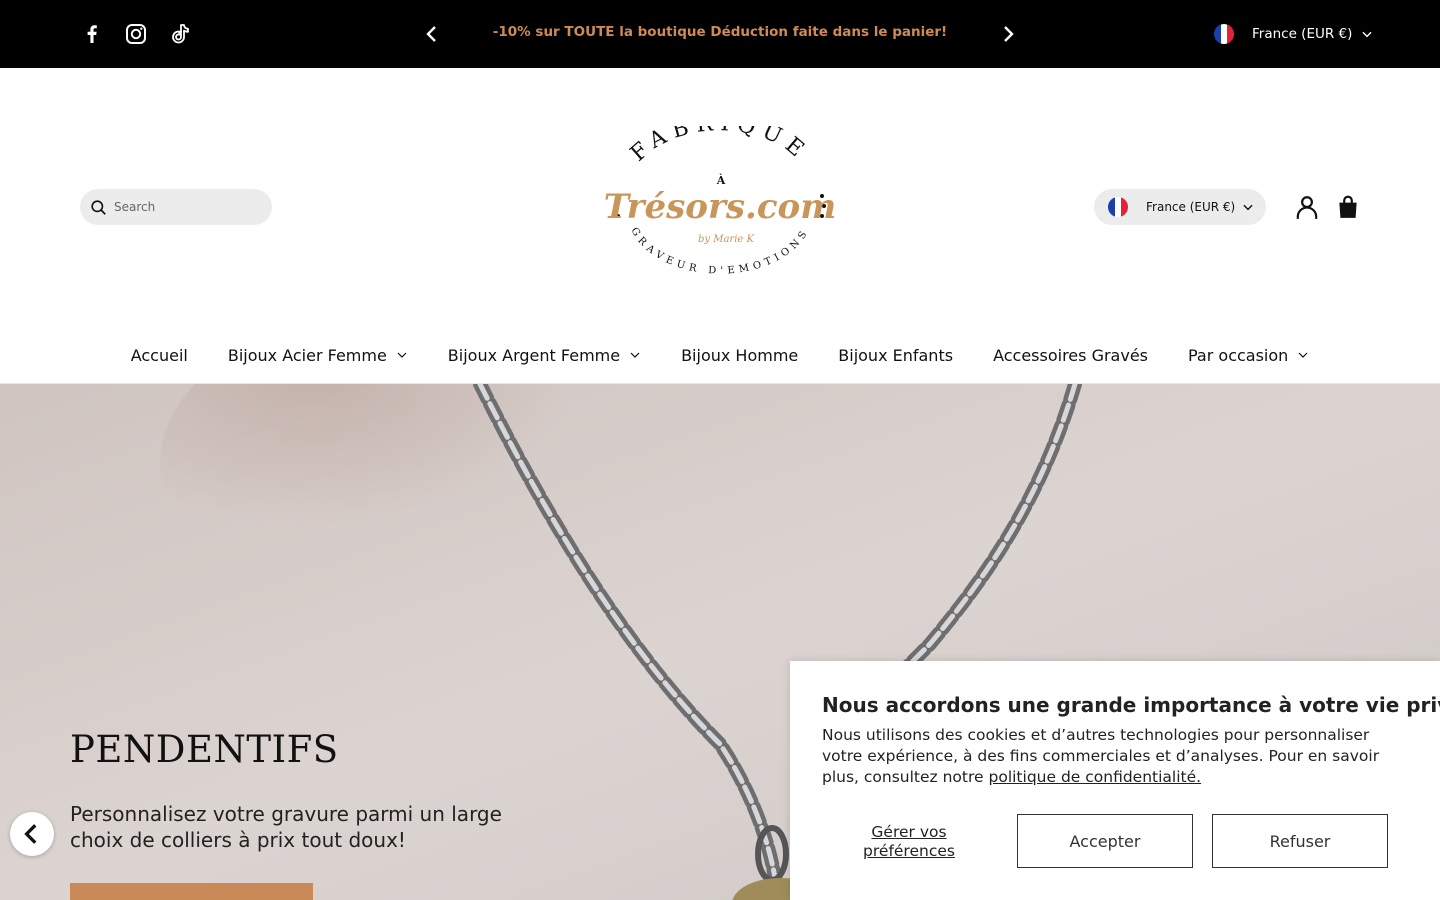 Image resolution: width=1440 pixels, height=900 pixels. Describe the element at coordinates (726, 239) in the screenshot. I see `logo-byline-text: by Marie K` at that location.